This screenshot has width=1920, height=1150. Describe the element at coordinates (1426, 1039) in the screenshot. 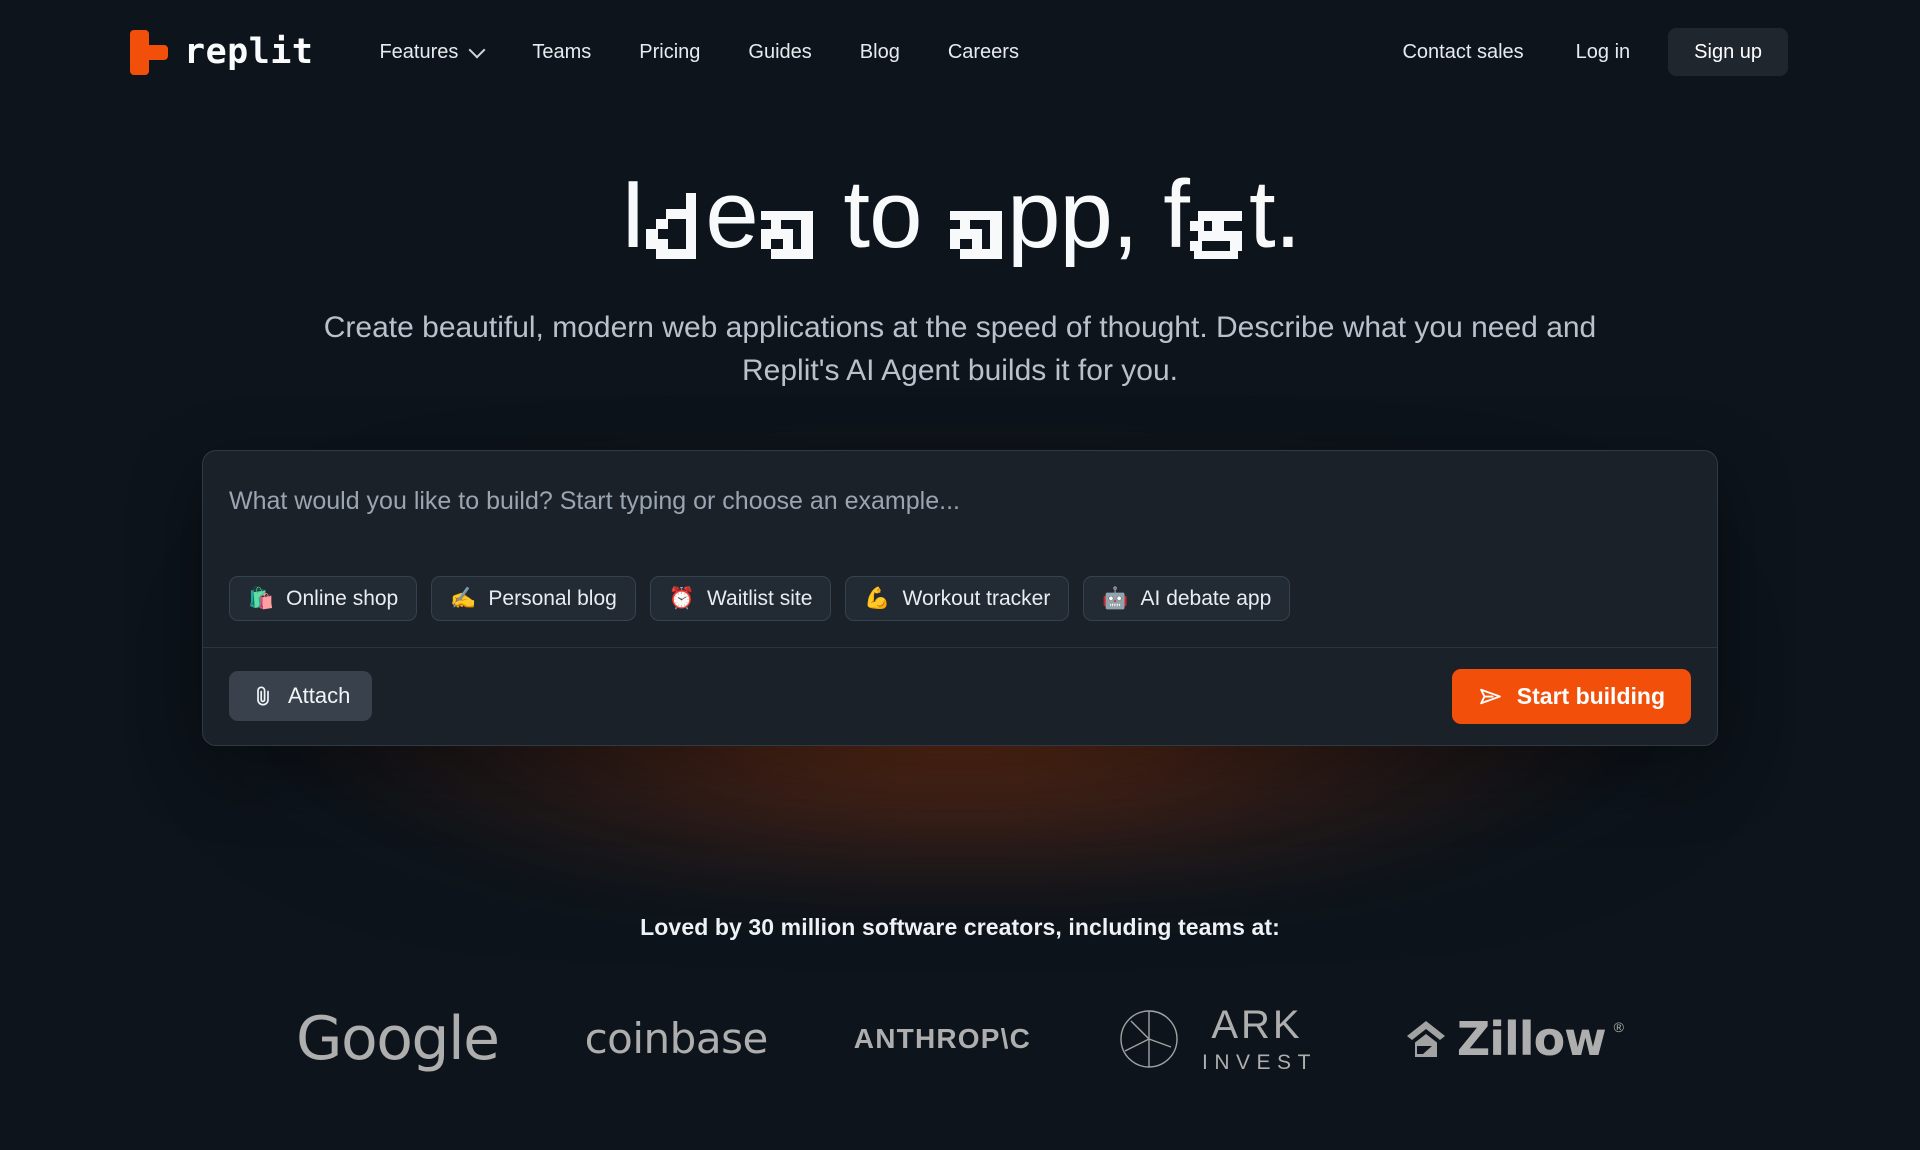

I see `zillow-house-icon` at that location.